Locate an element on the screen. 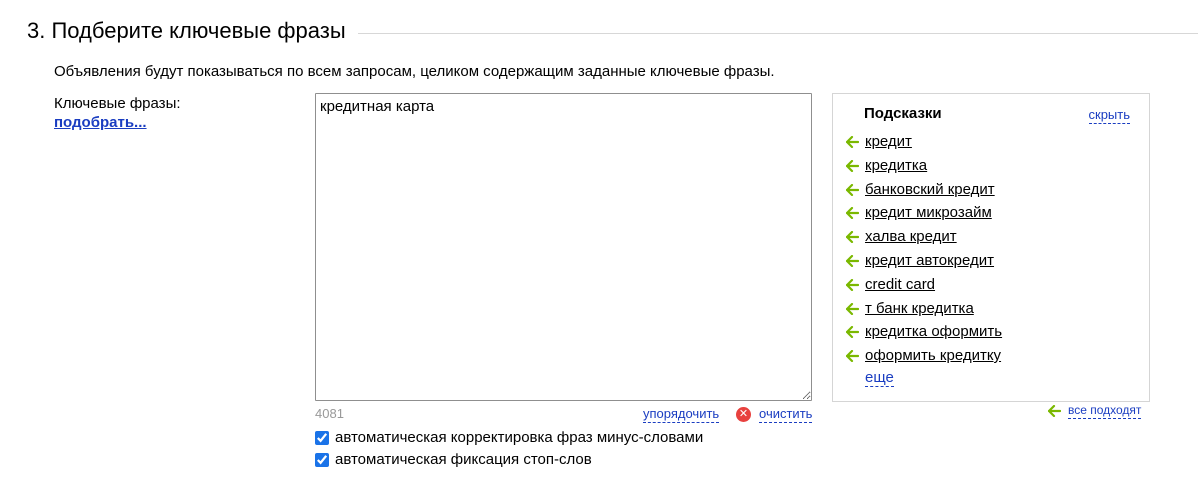 Image resolution: width=1198 pixels, height=492 pixels. hint-item: т банк кредитка is located at coordinates (910, 309).